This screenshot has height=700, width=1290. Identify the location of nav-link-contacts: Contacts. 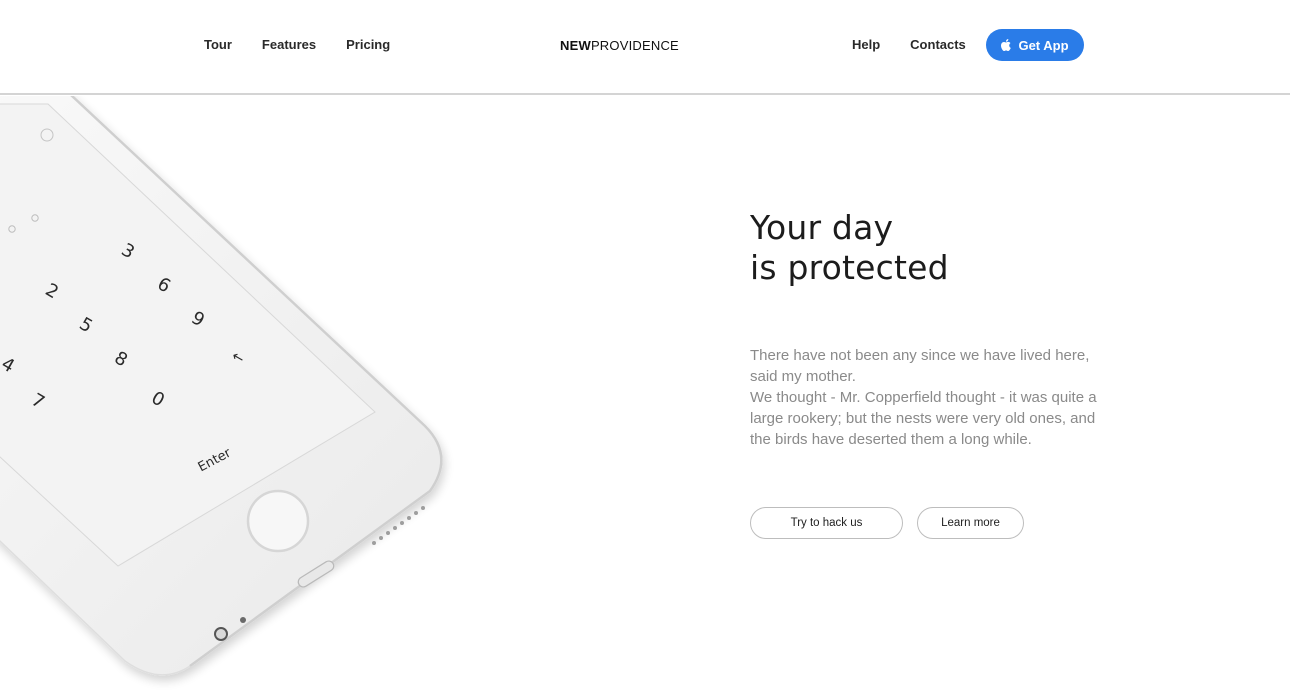
(938, 44).